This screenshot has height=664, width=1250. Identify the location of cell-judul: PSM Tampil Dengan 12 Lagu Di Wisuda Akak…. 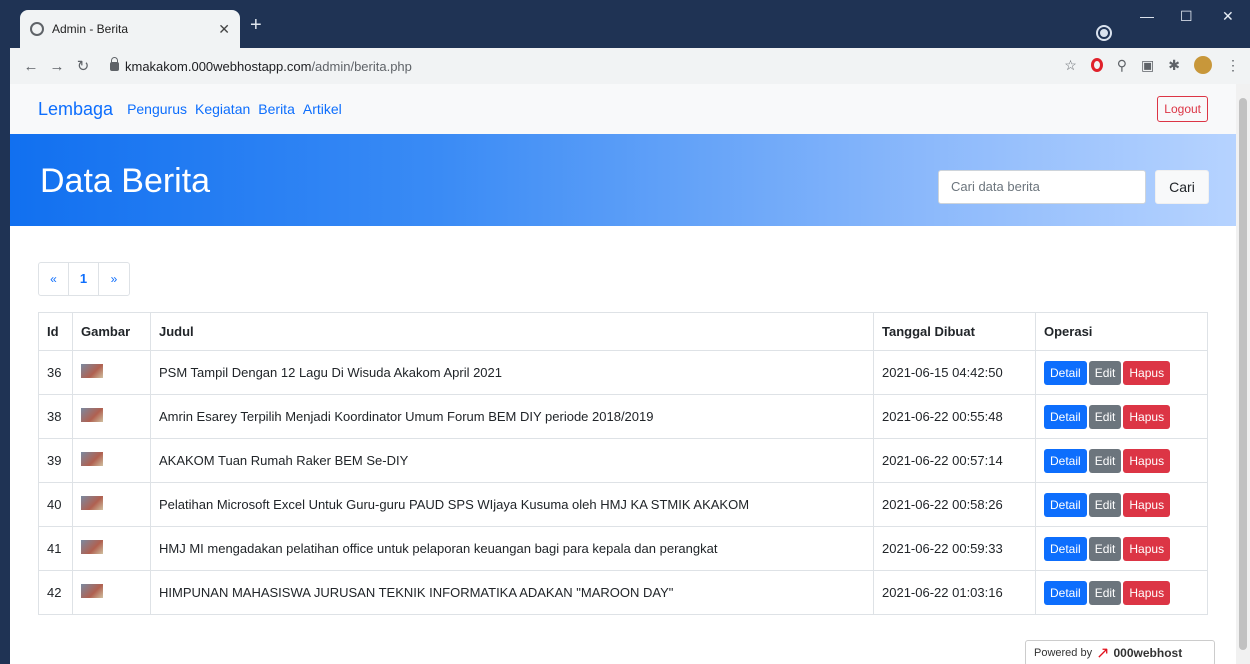
(512, 372).